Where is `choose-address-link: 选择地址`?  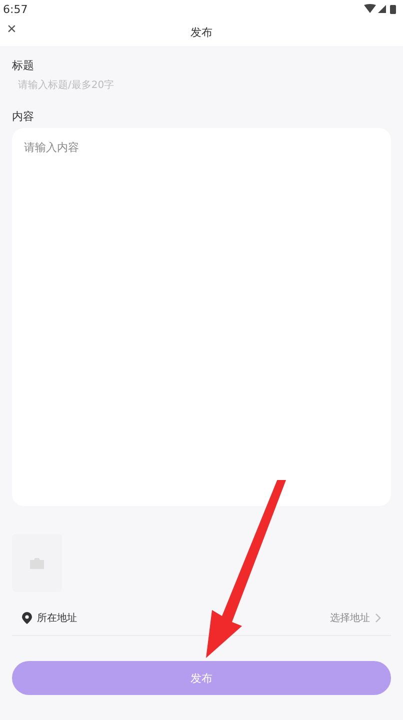 choose-address-link: 选择地址 is located at coordinates (355, 618).